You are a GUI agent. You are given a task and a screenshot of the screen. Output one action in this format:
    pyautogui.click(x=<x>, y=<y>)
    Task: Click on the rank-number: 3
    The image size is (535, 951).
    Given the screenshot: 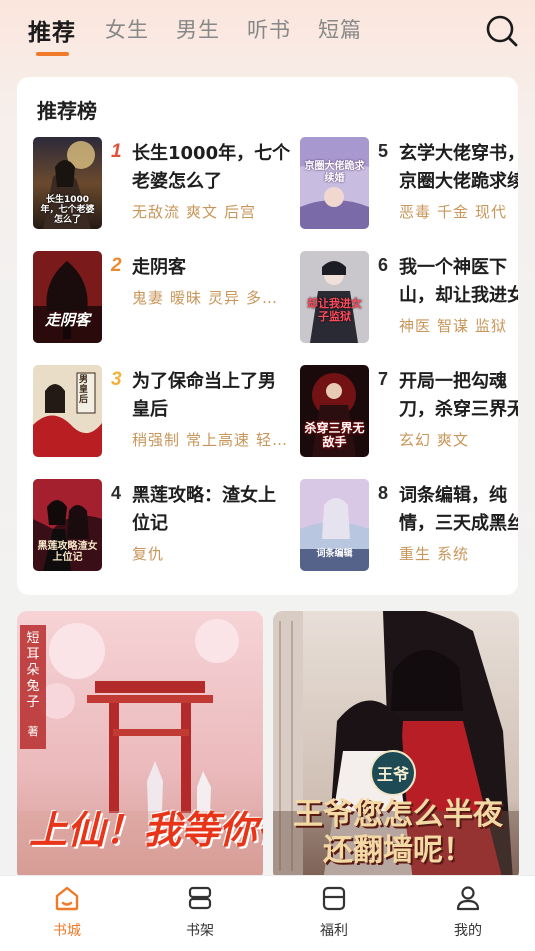 What is the action you would take?
    pyautogui.click(x=116, y=379)
    